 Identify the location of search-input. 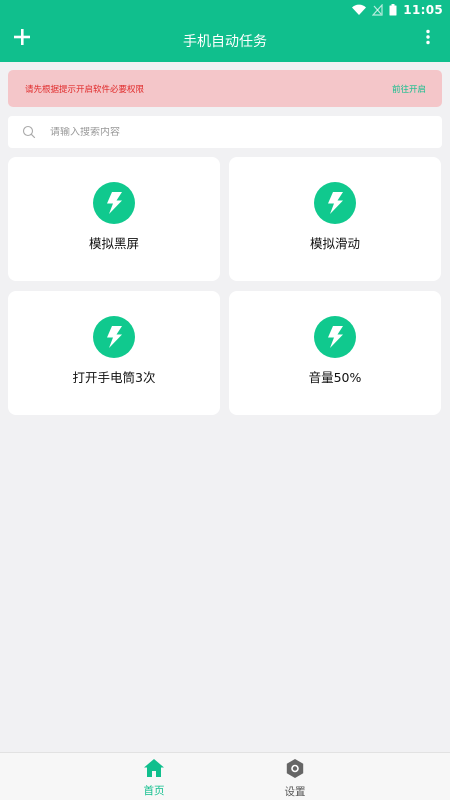
(235, 132).